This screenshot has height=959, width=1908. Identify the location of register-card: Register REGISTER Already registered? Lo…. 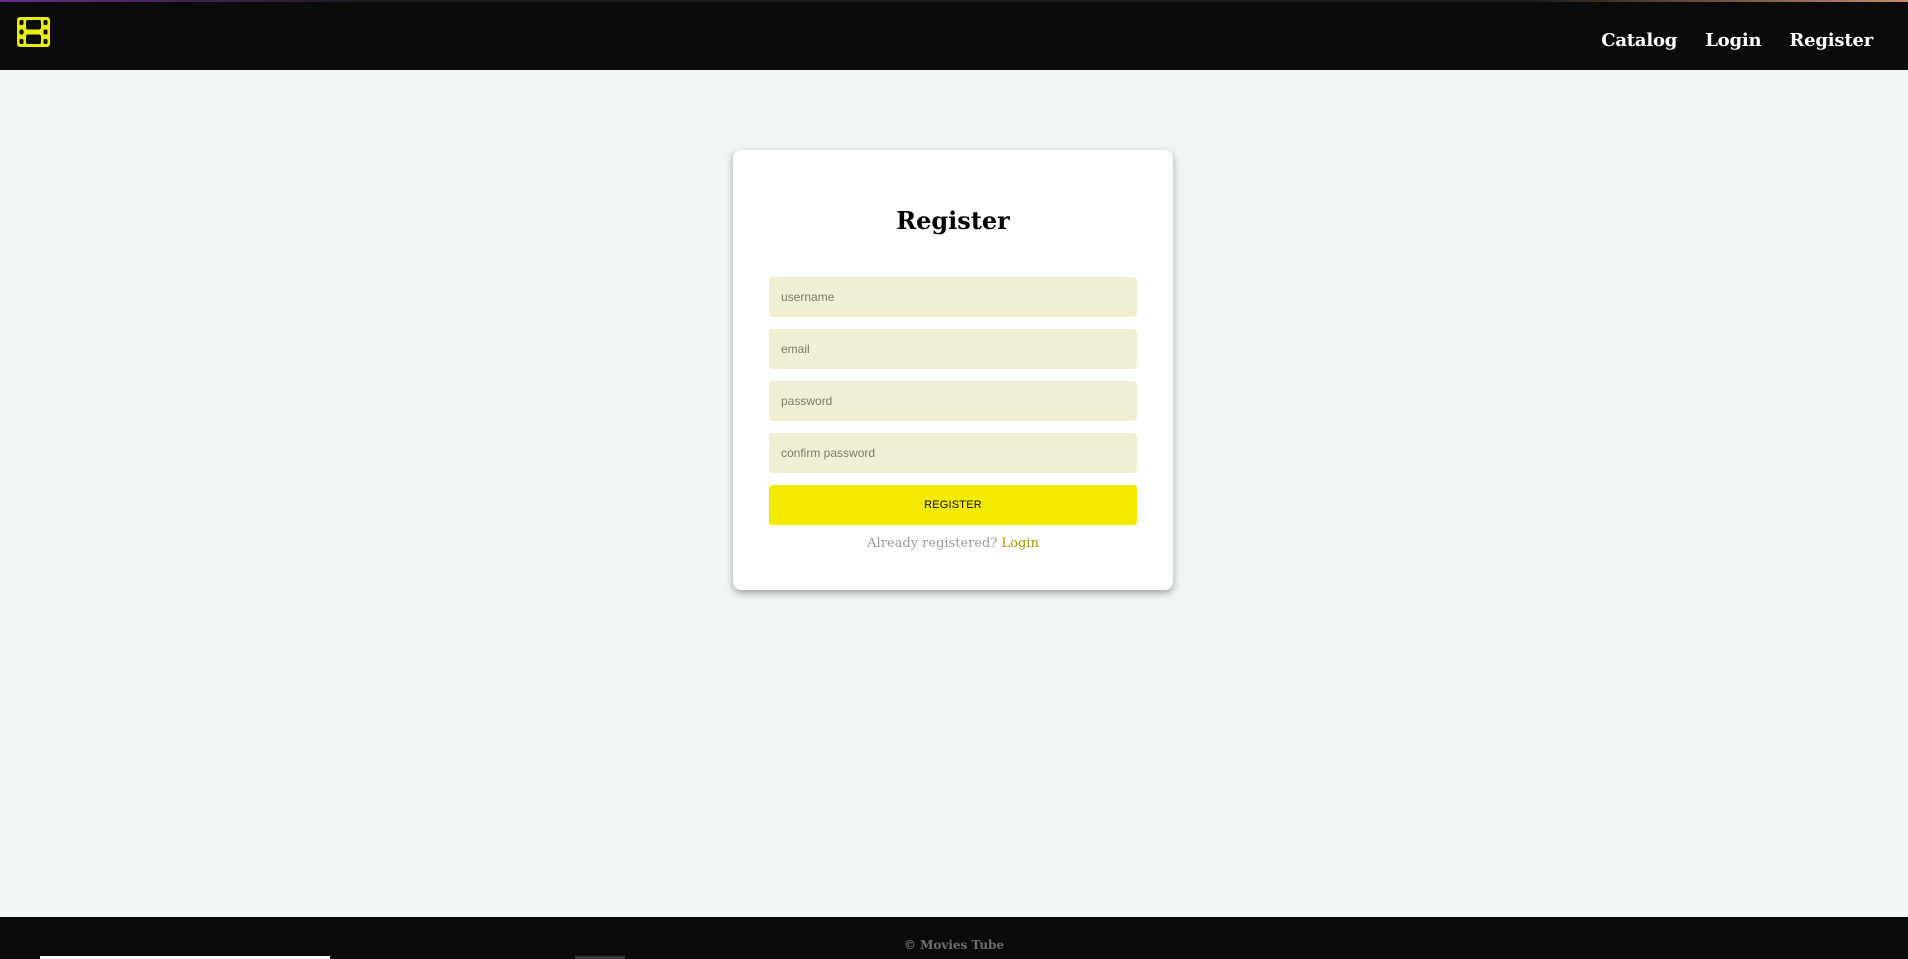
(953, 370).